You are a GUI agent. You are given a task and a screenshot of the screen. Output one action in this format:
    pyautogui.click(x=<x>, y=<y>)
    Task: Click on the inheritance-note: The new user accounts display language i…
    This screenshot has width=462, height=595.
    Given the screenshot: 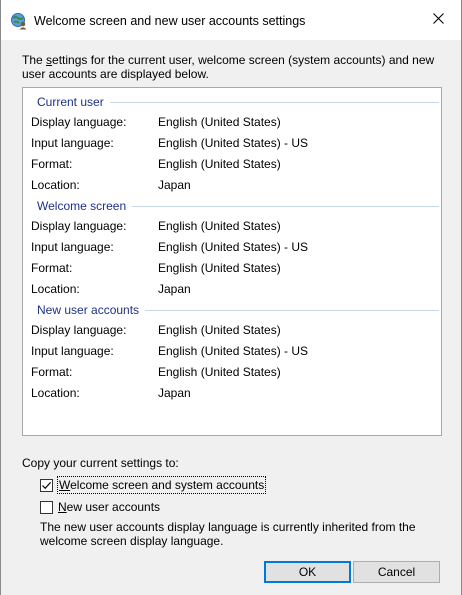 What is the action you would take?
    pyautogui.click(x=228, y=534)
    